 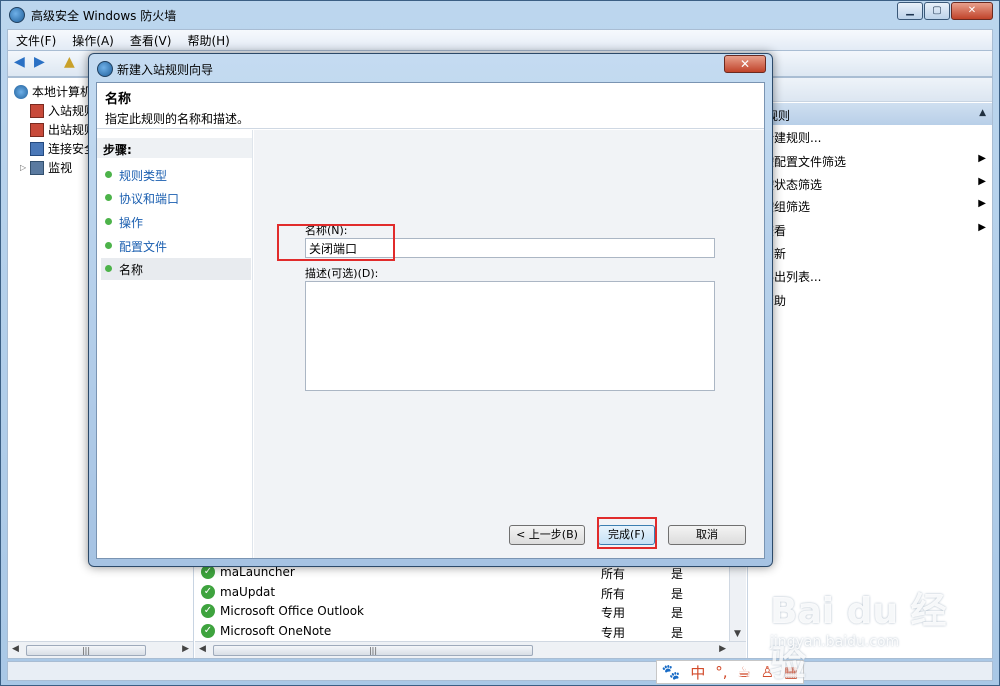 I want to click on action-label: 按配置文件筛选, so click(x=804, y=162).